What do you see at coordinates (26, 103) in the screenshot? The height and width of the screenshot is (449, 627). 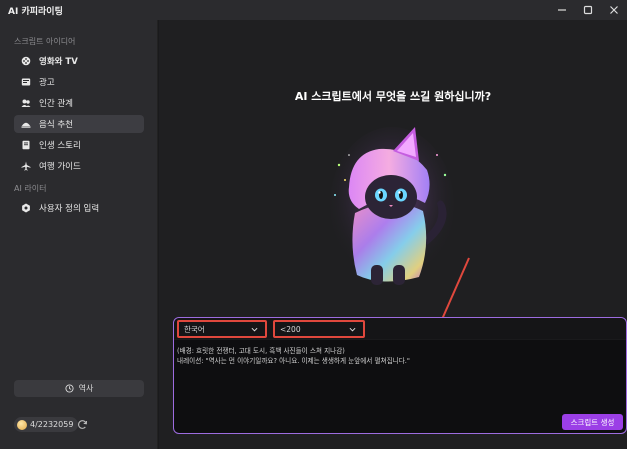 I see `people-icon` at bounding box center [26, 103].